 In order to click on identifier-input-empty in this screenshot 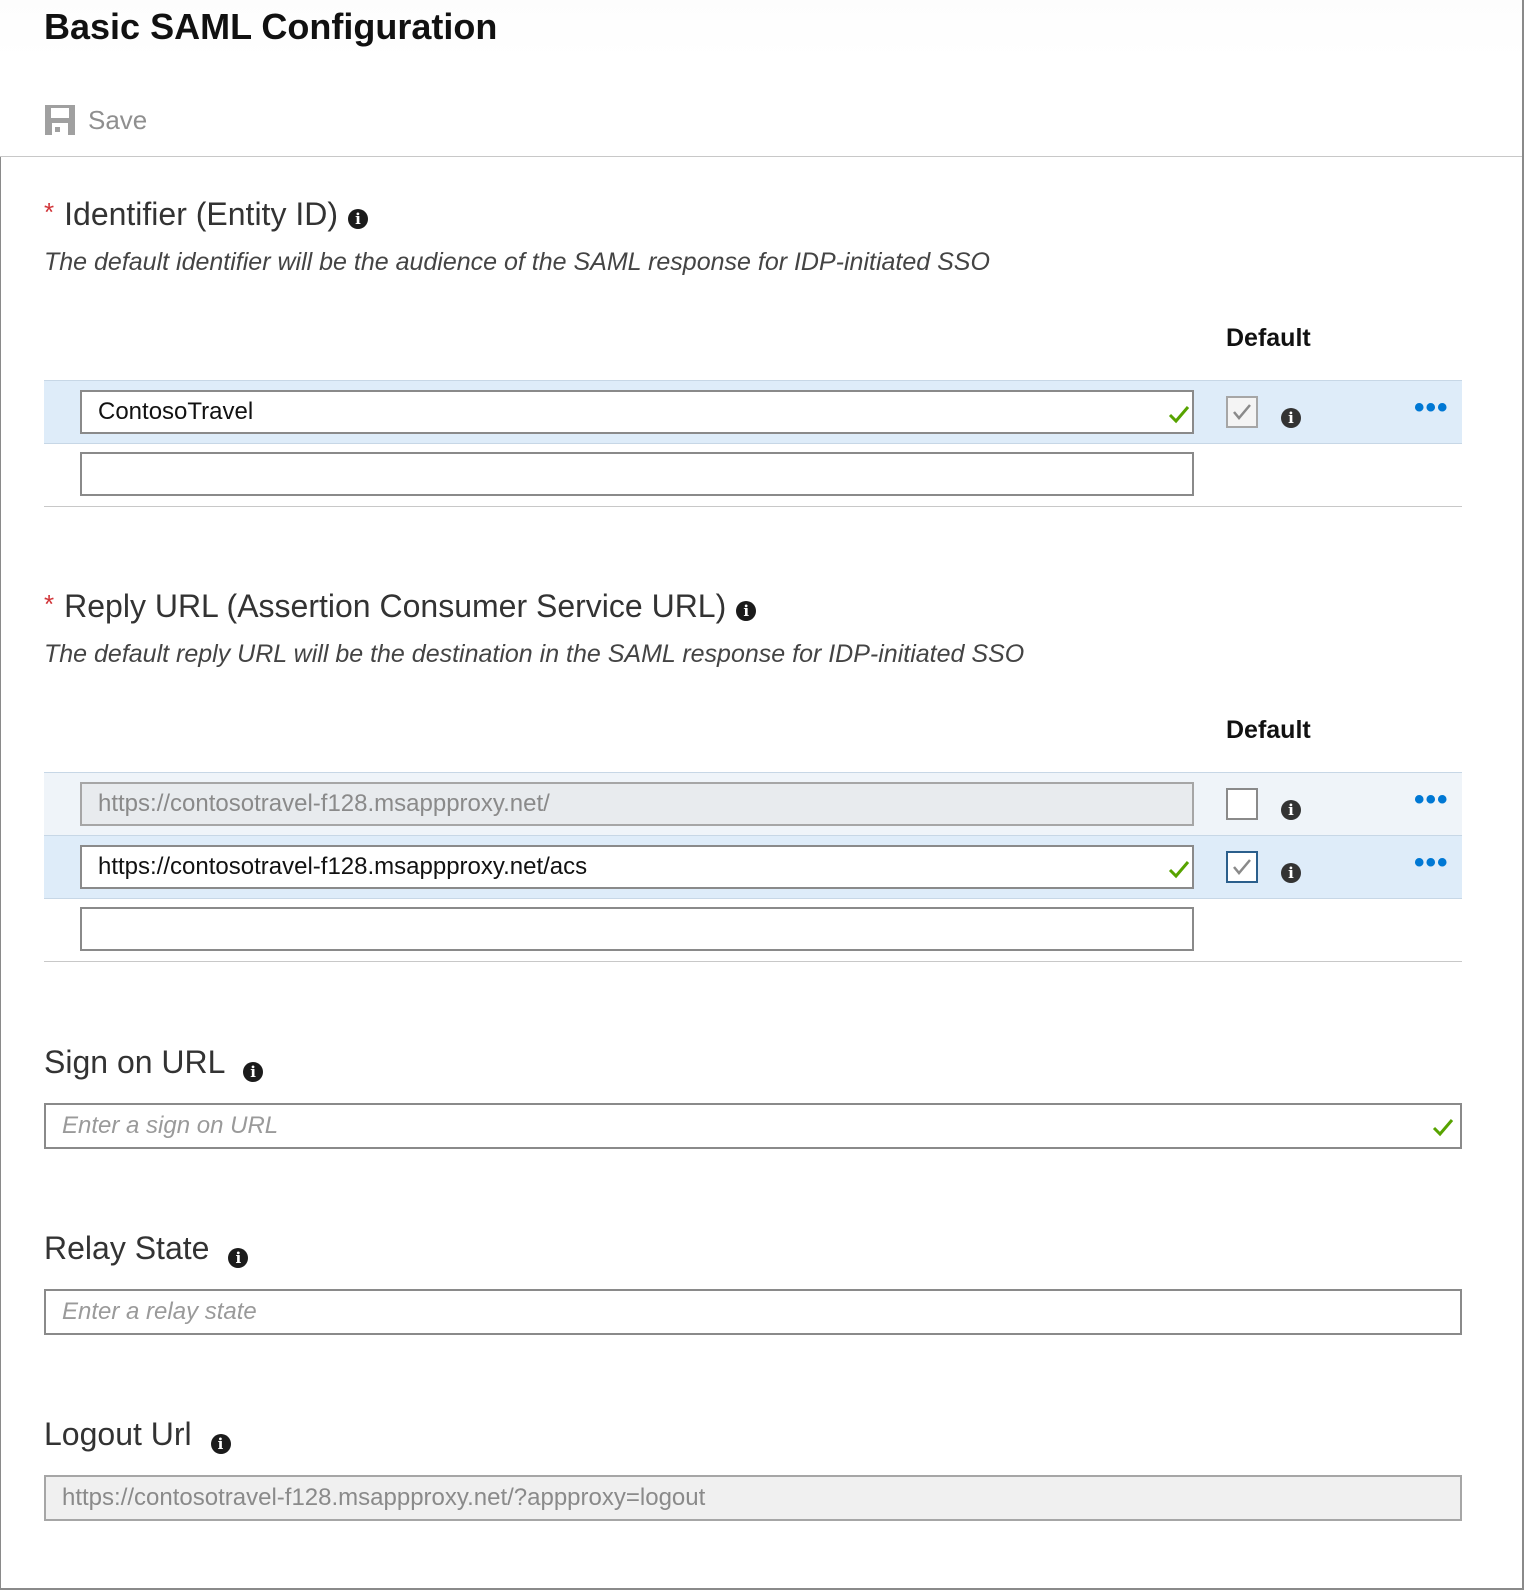, I will do `click(637, 474)`.